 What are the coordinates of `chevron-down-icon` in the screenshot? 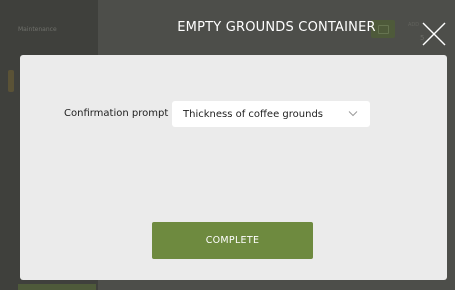 It's located at (353, 114).